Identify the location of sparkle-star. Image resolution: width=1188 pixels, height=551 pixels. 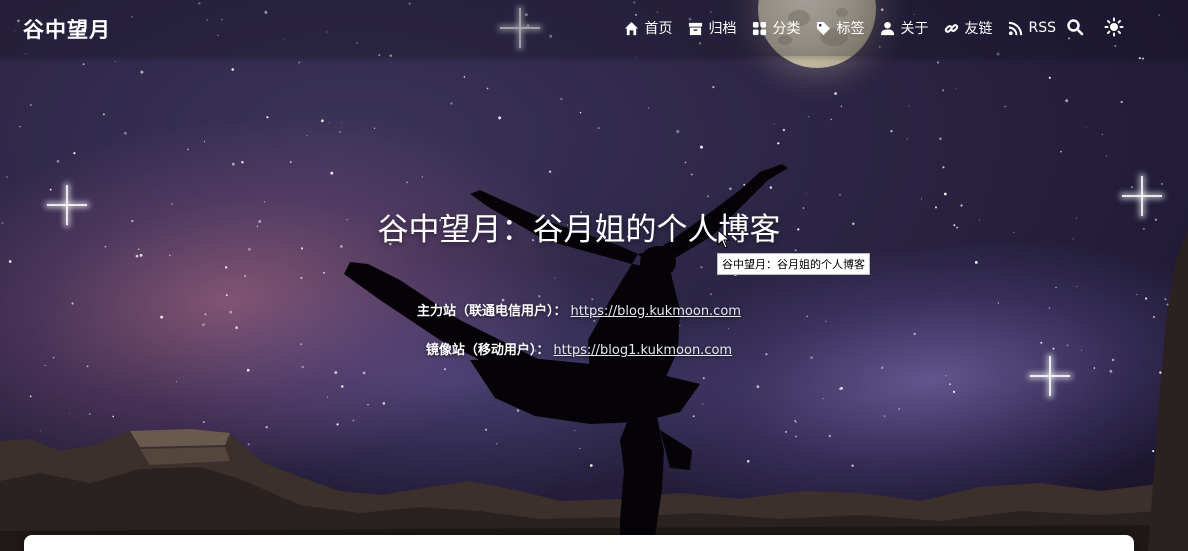
(1050, 376).